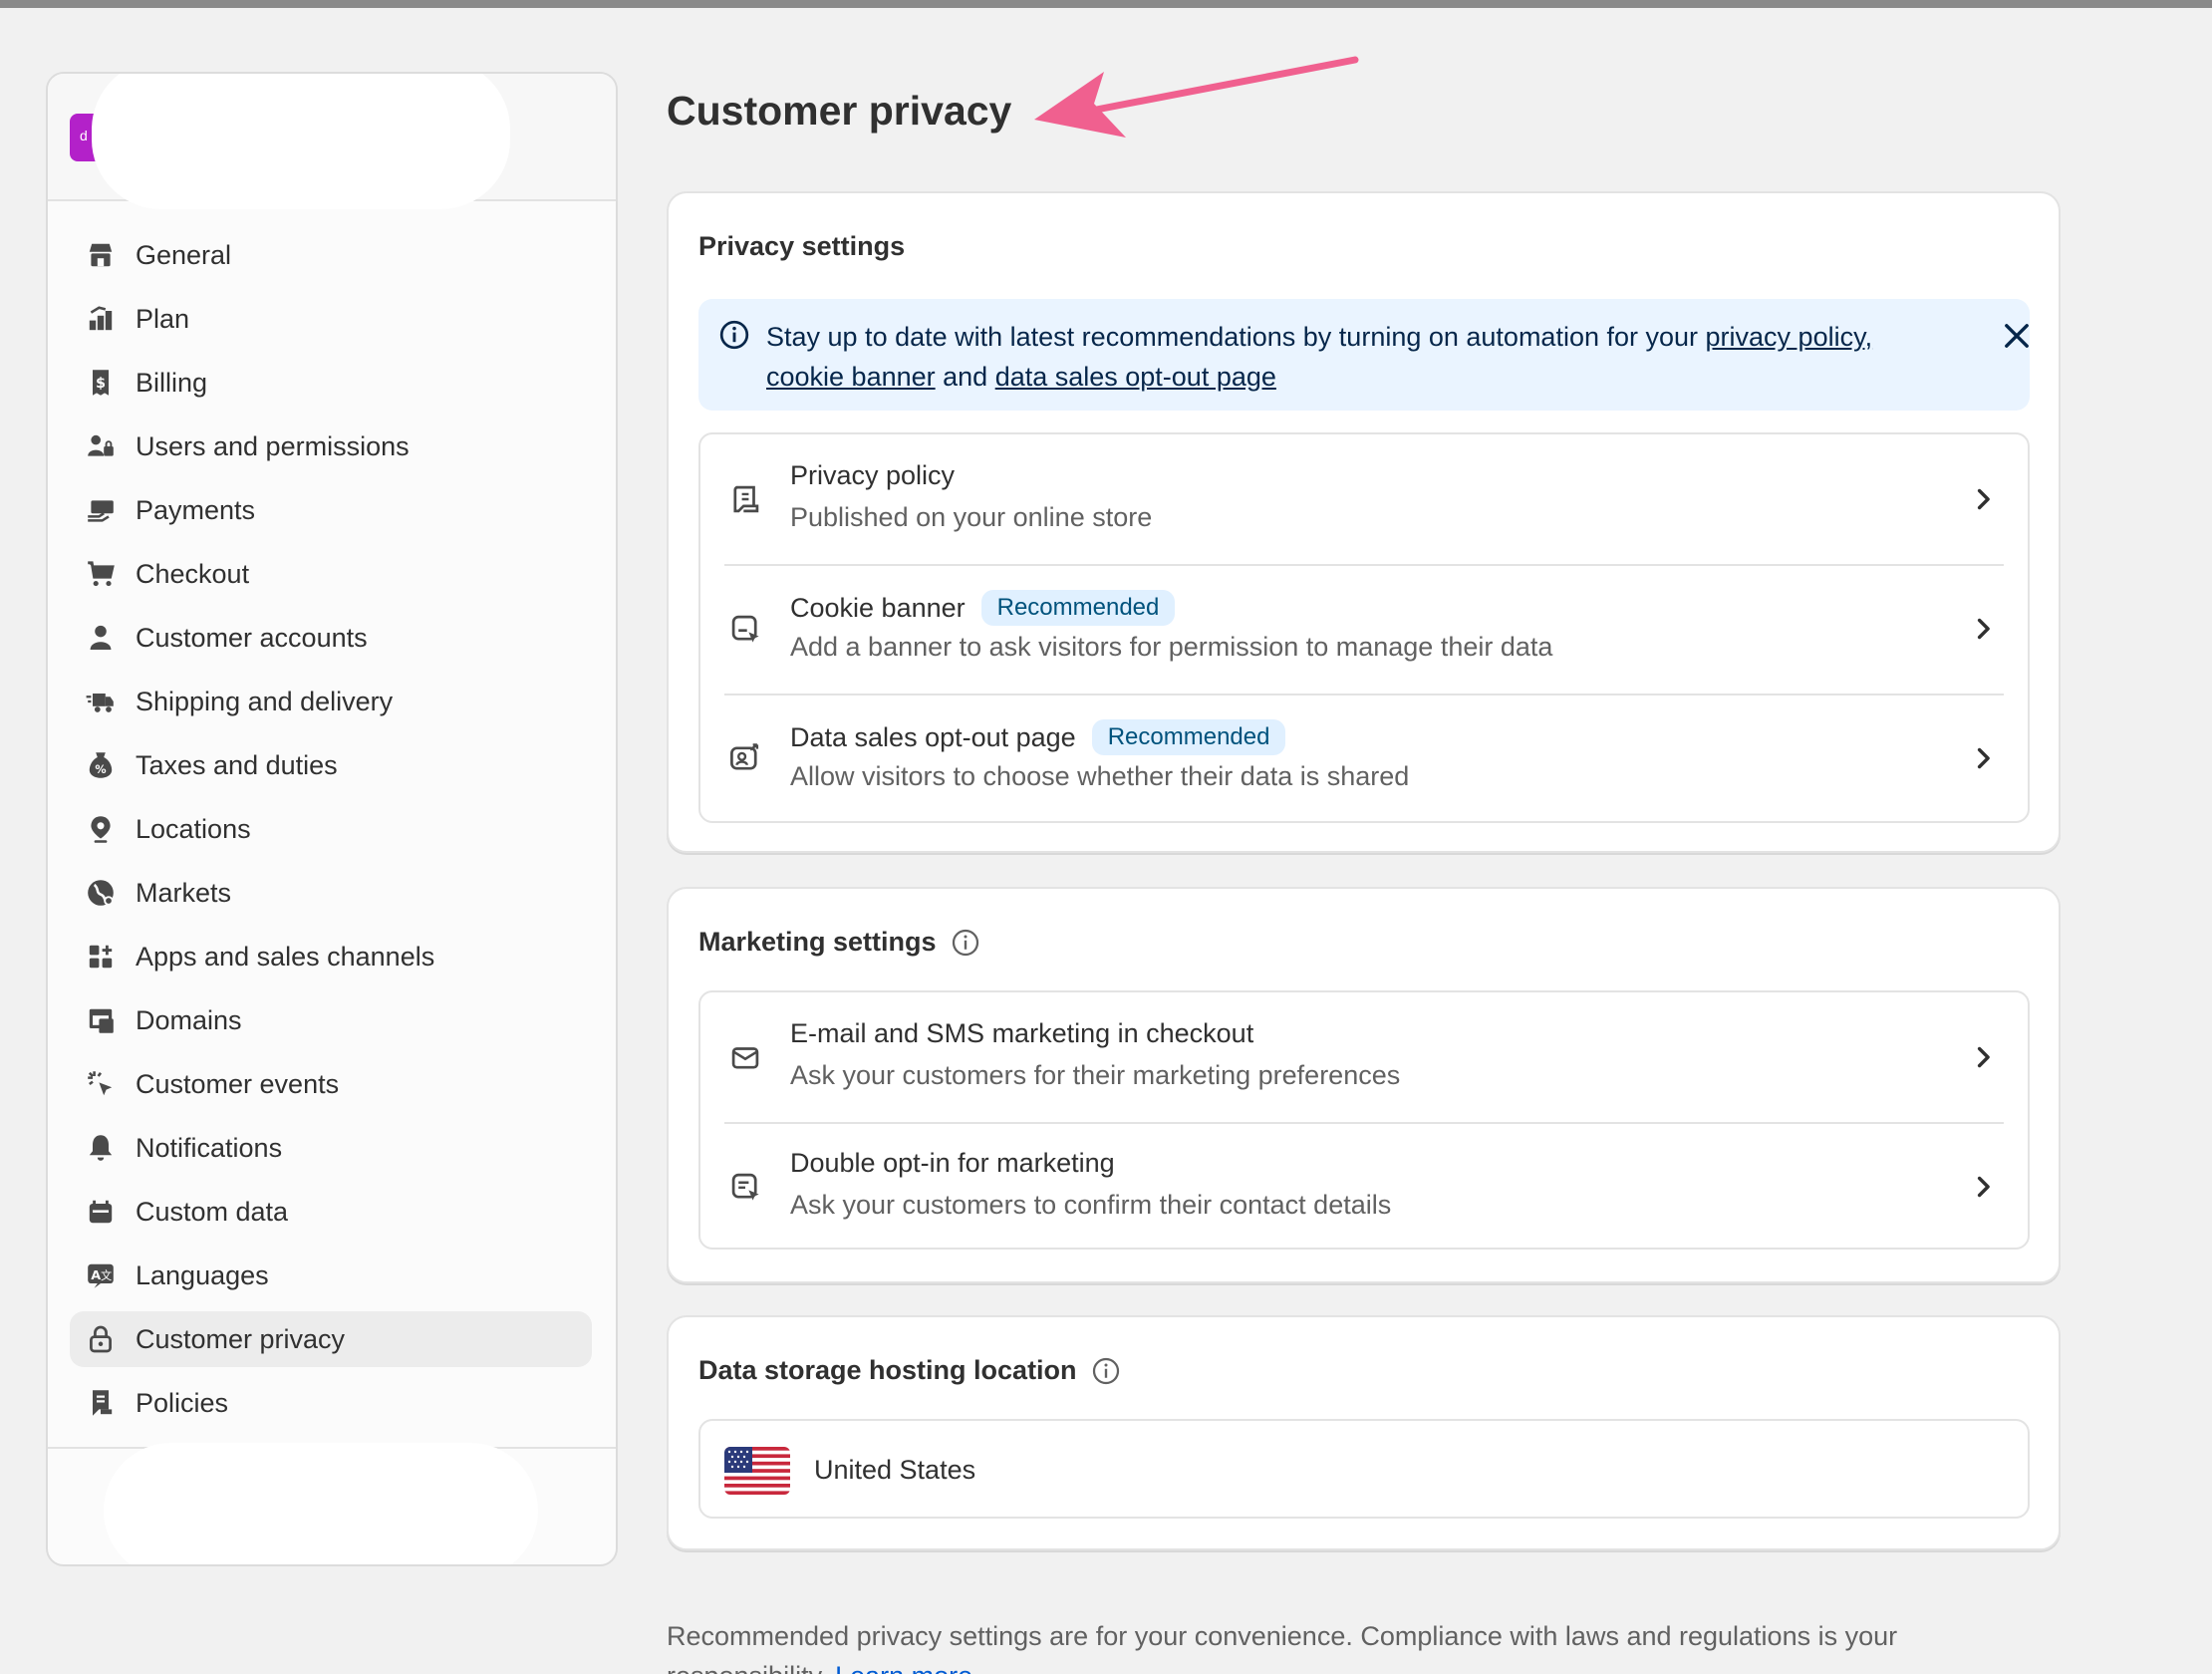  Describe the element at coordinates (878, 607) in the screenshot. I see `row-title-text: Cookie banner` at that location.